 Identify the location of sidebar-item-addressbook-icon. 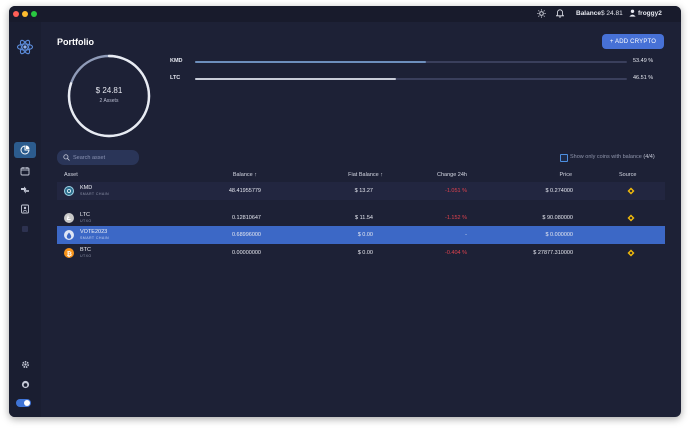
(25, 209).